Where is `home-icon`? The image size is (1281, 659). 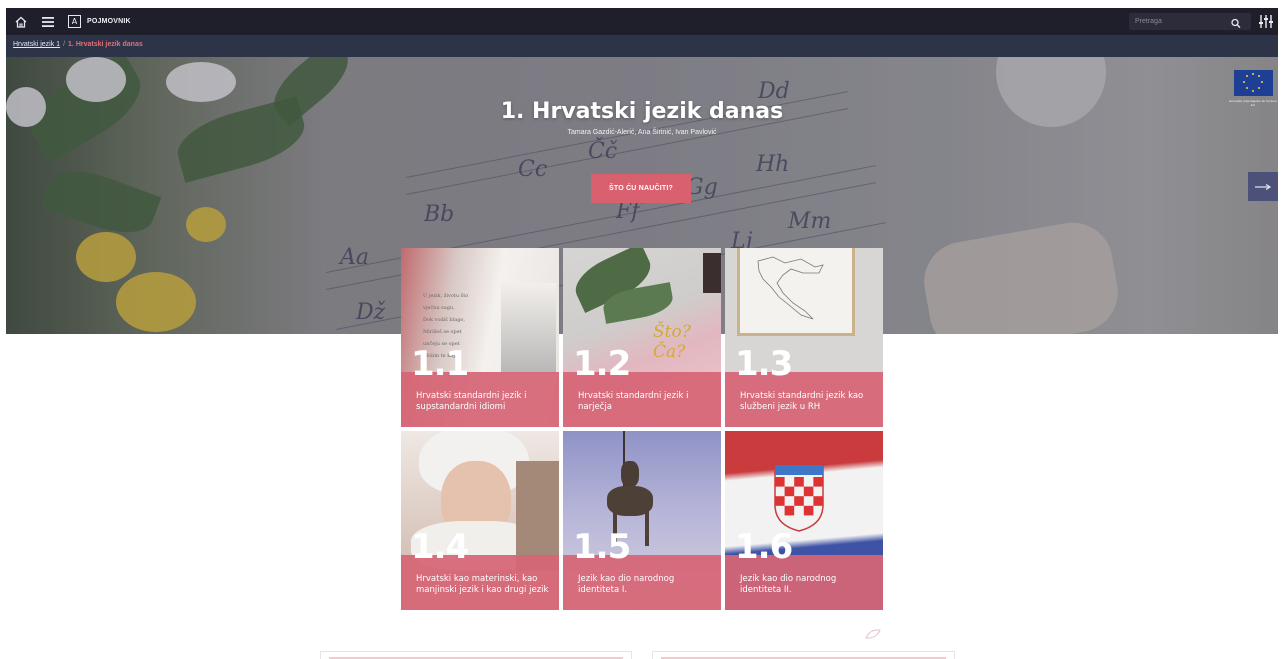
home-icon is located at coordinates (21, 21).